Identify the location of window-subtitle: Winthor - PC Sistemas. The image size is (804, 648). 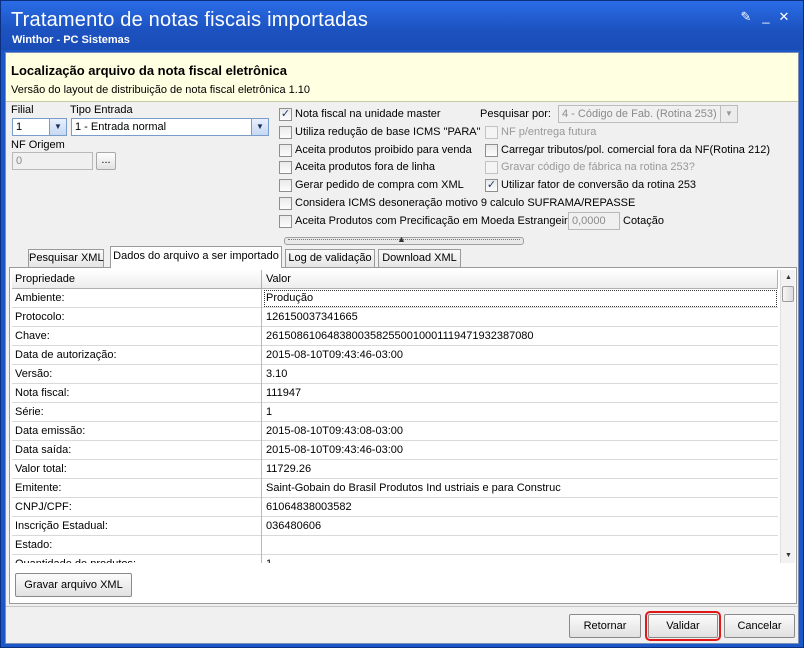
(71, 40).